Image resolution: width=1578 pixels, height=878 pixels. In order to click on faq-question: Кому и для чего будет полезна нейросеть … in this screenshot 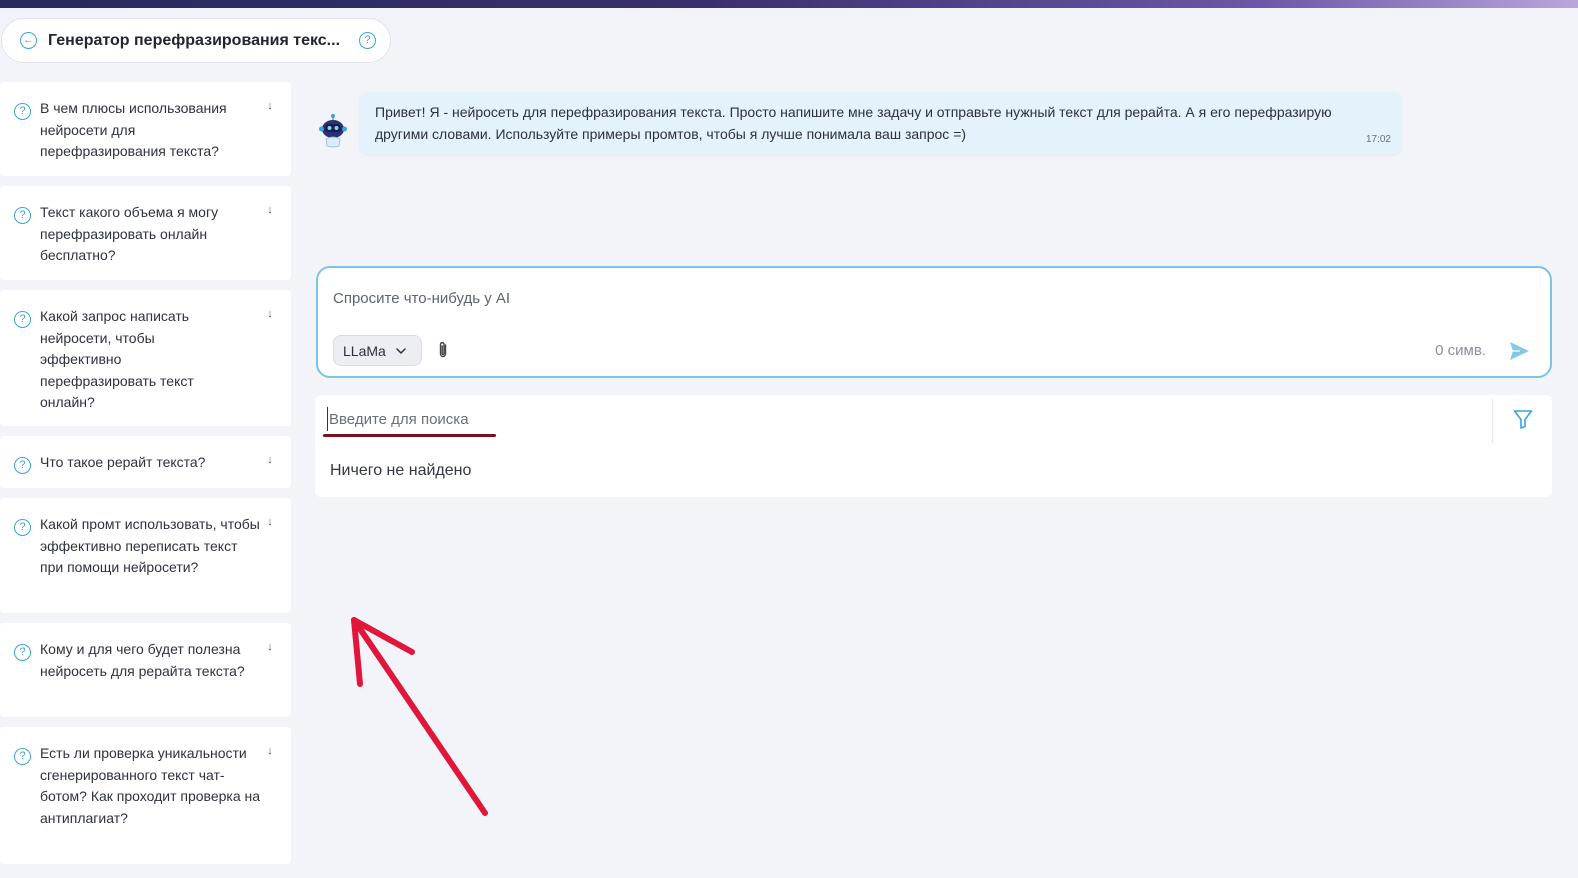, I will do `click(142, 660)`.